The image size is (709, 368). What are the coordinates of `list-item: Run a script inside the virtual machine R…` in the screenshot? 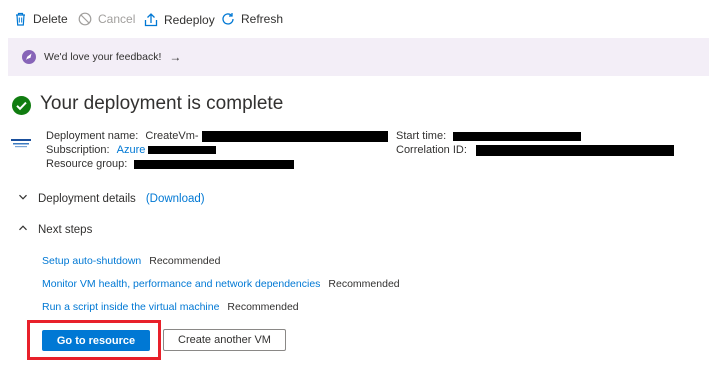 It's located at (170, 307).